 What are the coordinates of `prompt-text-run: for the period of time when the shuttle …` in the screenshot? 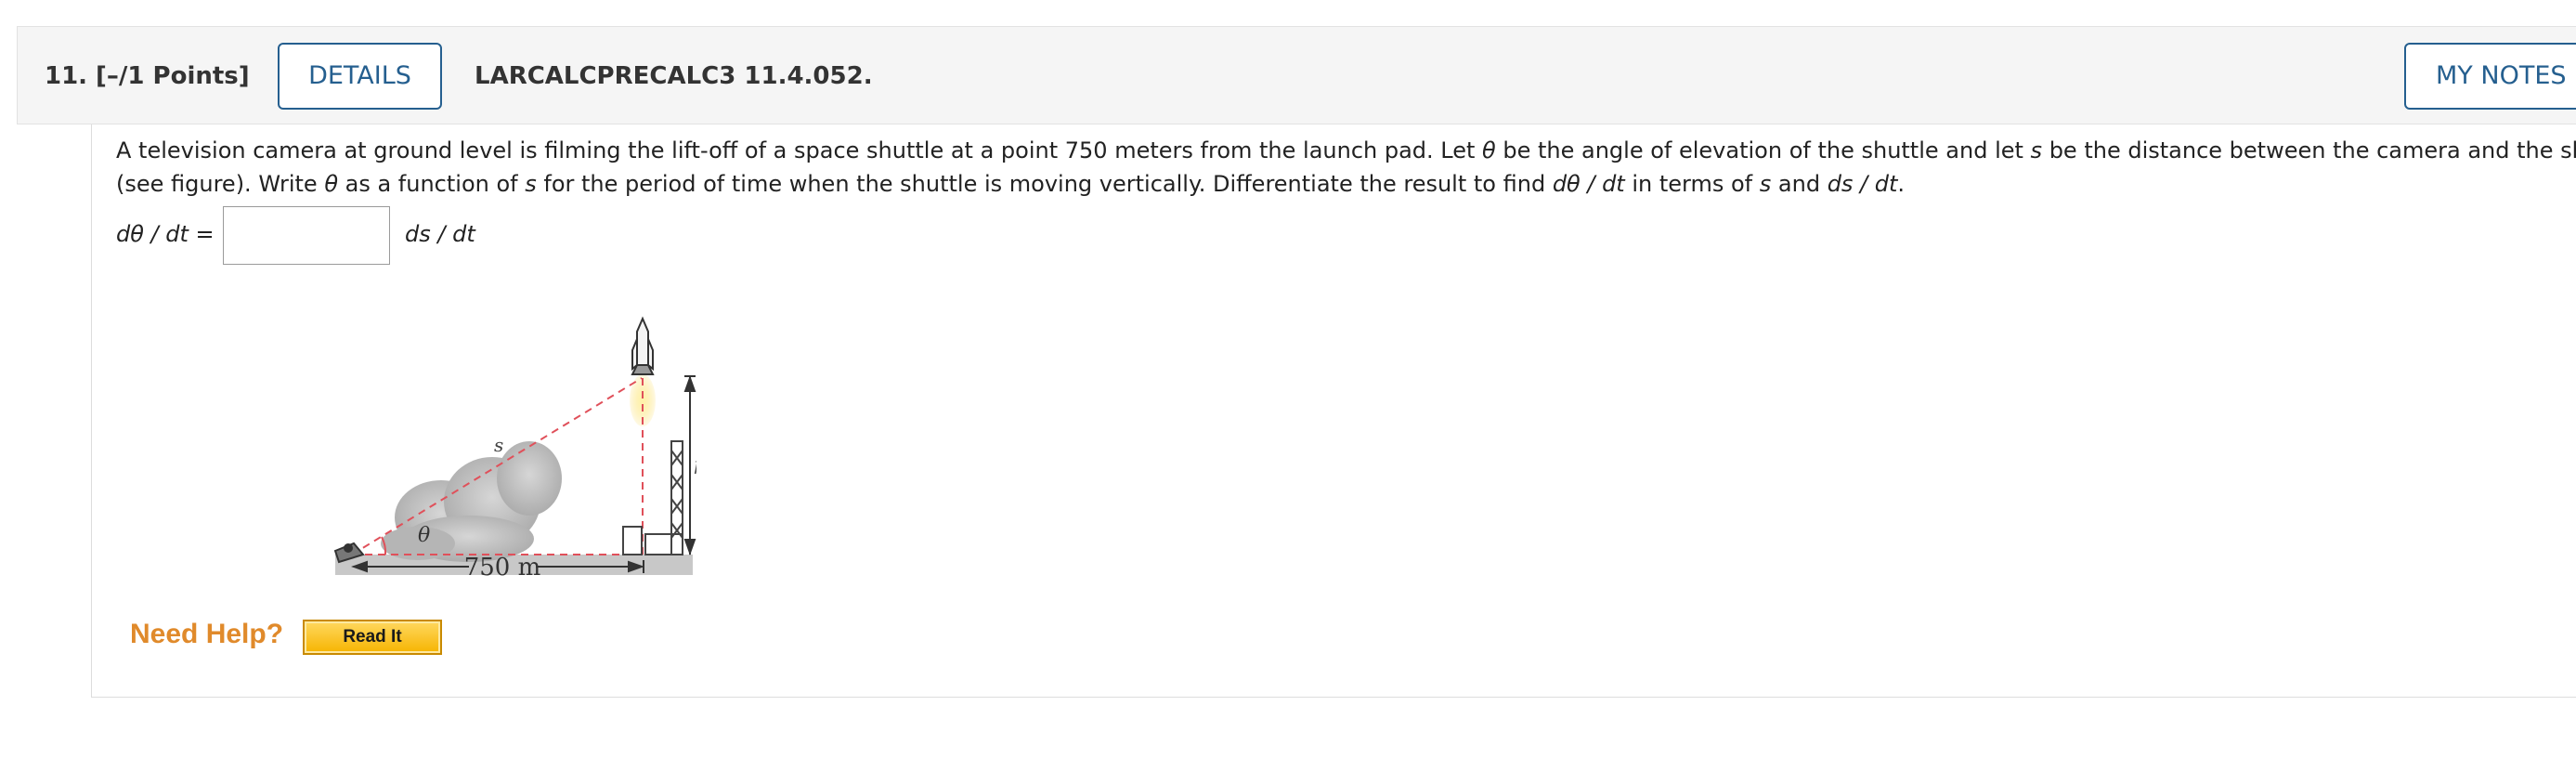 It's located at (1044, 184).